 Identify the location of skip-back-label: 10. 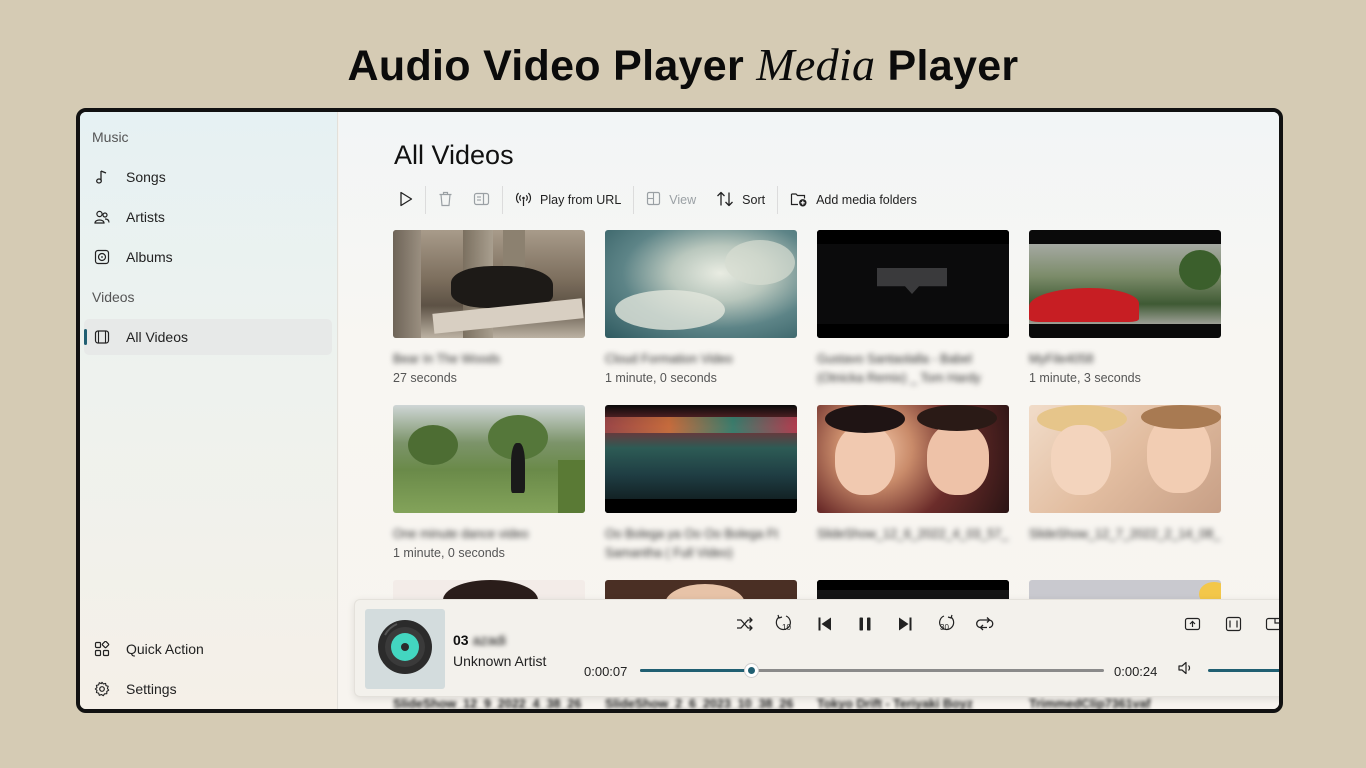
(786, 627).